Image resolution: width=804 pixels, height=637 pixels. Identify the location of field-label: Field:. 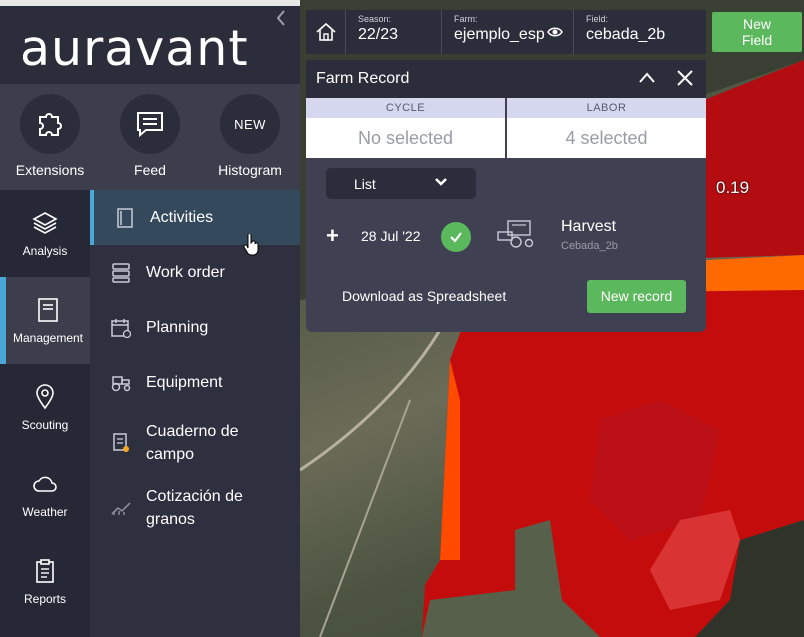
(597, 19).